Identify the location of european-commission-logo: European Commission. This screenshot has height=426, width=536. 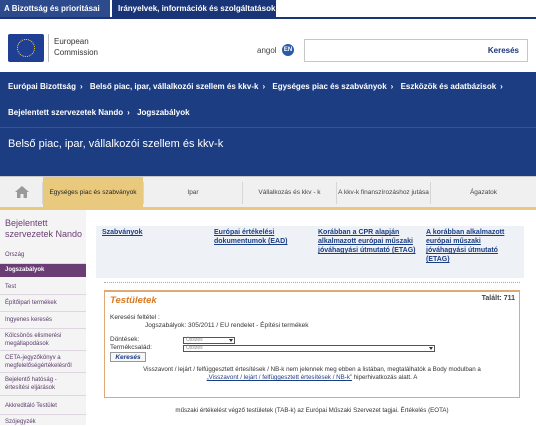
(68, 50).